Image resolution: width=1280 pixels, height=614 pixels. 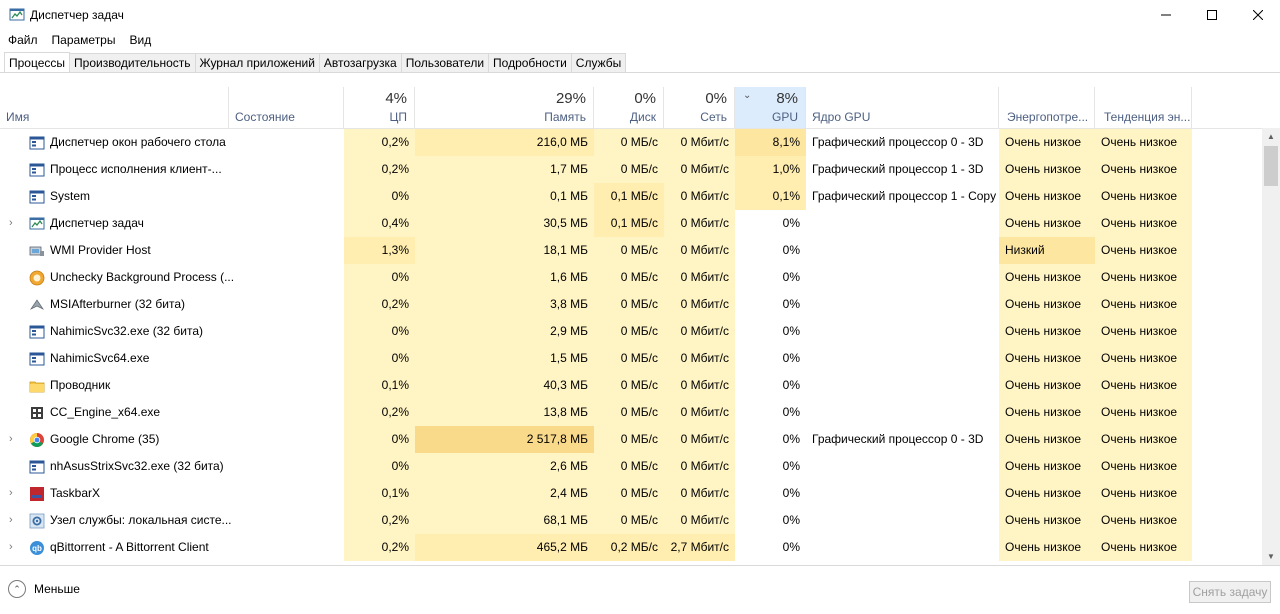 I want to click on close-button, so click(x=1257, y=15).